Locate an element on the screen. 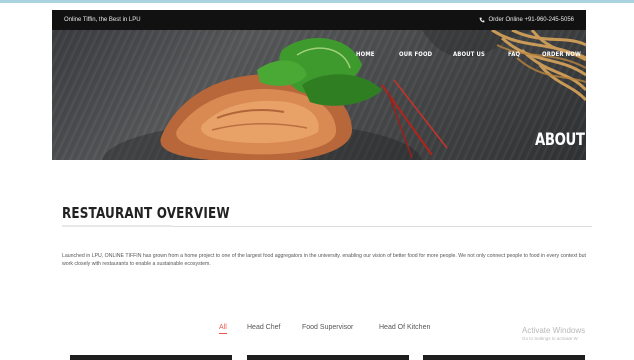 The width and height of the screenshot is (634, 360). section-title: RESTAURANT OVERVIEW is located at coordinates (146, 213).